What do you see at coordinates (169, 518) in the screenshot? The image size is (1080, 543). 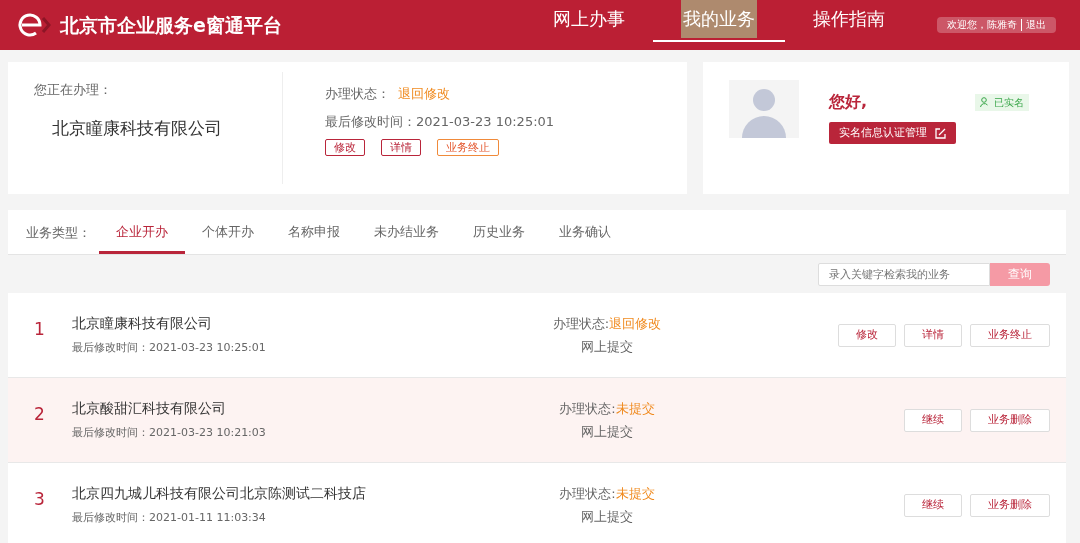 I see `modified-time: 最后修改时间：2021-01-11 11:03:34` at bounding box center [169, 518].